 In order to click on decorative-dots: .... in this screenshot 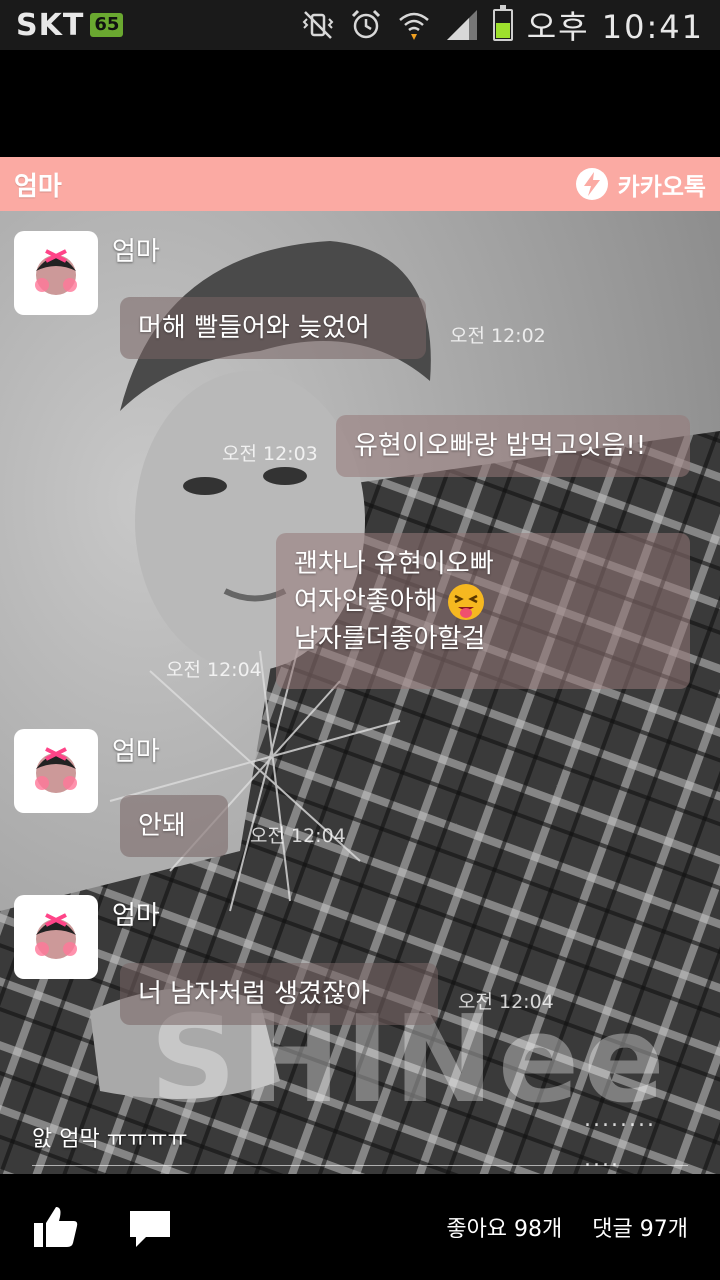, I will do `click(602, 1159)`.